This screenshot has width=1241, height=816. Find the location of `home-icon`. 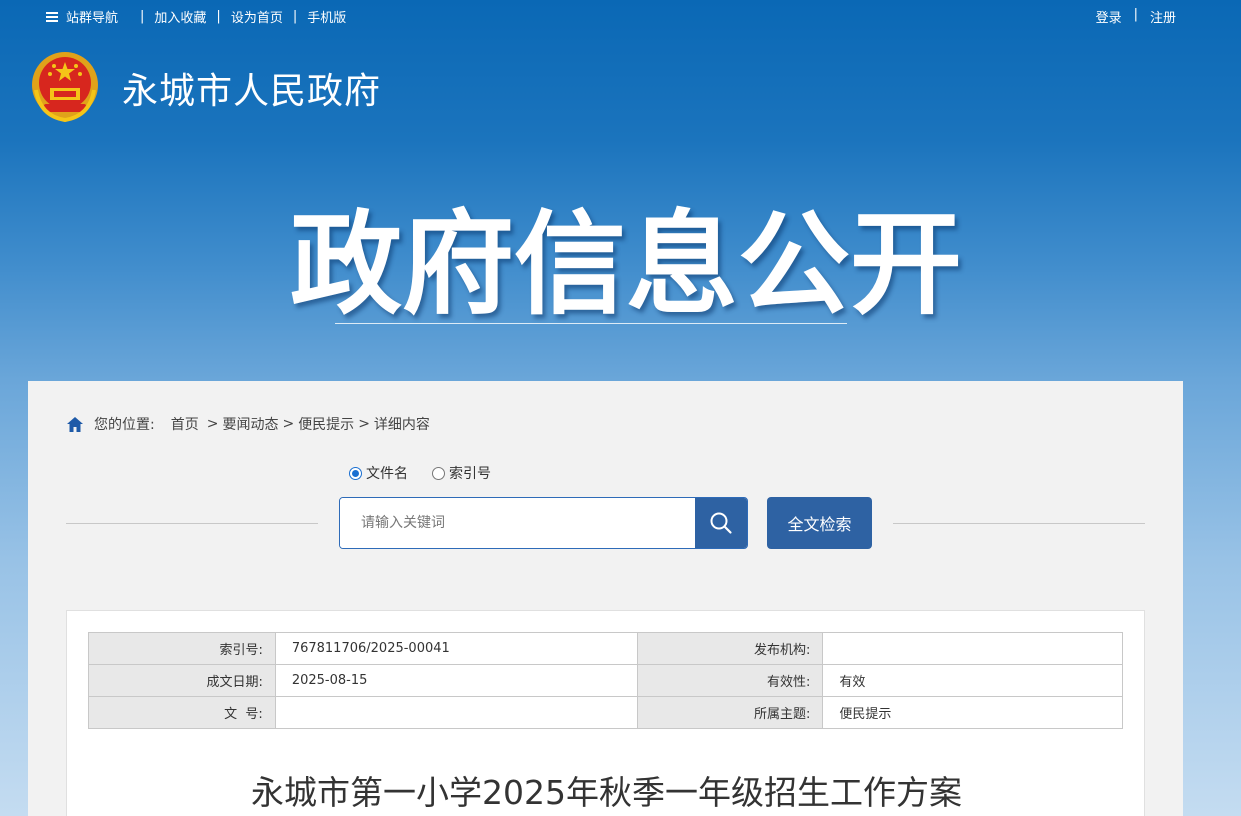

home-icon is located at coordinates (75, 424).